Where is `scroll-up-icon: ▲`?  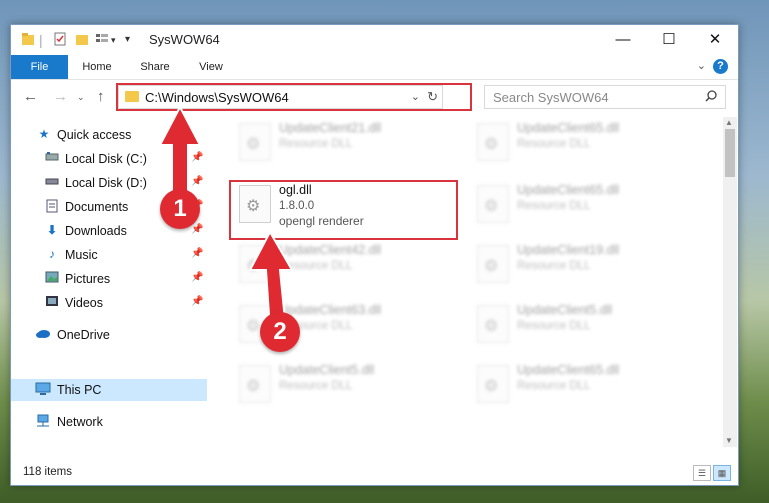 scroll-up-icon: ▲ is located at coordinates (729, 122).